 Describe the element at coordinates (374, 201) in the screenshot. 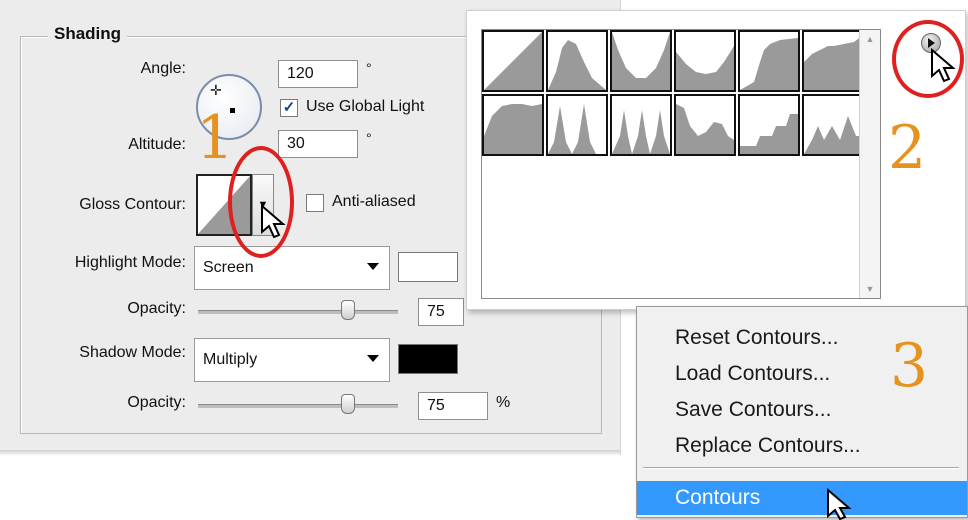

I see `anti-aliased-label: Anti-aliased` at that location.